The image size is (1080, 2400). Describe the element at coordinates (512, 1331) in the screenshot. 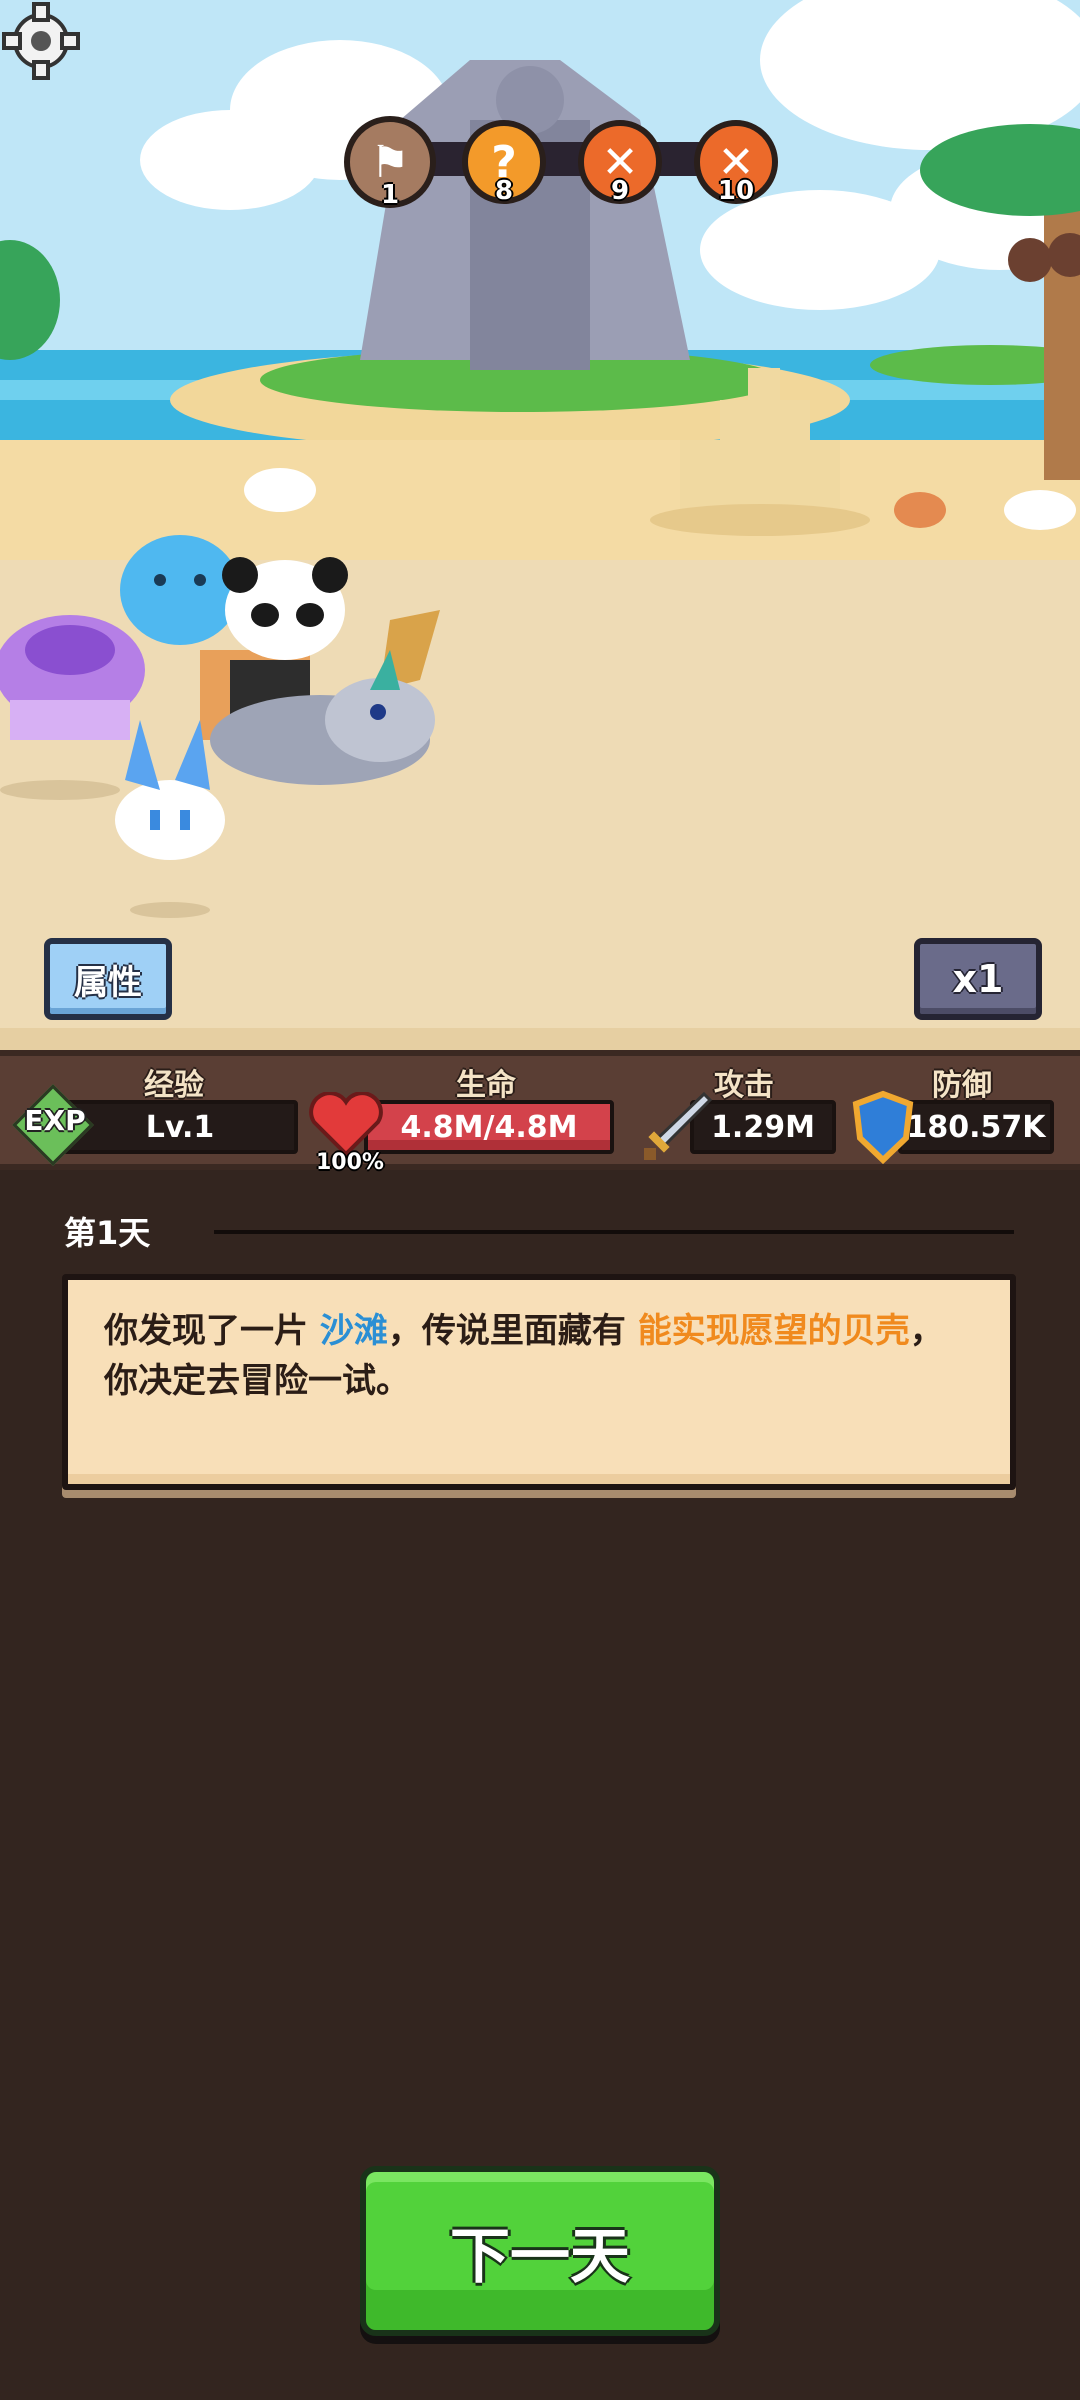

I see `story-text-2: ，传说里面藏有` at that location.